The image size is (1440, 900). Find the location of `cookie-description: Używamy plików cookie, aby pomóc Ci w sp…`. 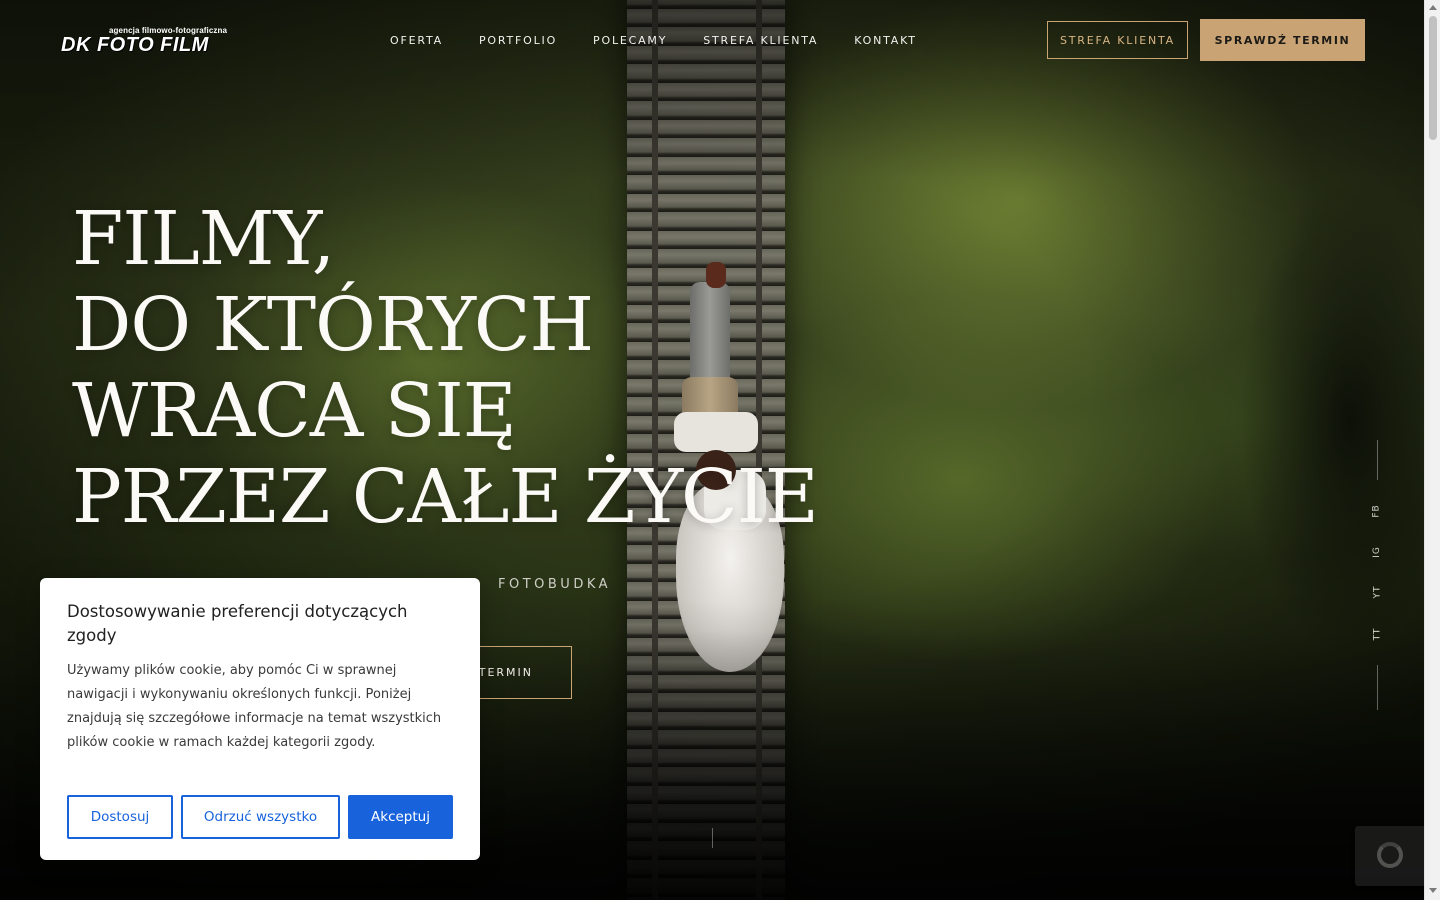

cookie-description: Używamy plików cookie, aby pomóc Ci w sp… is located at coordinates (254, 706).